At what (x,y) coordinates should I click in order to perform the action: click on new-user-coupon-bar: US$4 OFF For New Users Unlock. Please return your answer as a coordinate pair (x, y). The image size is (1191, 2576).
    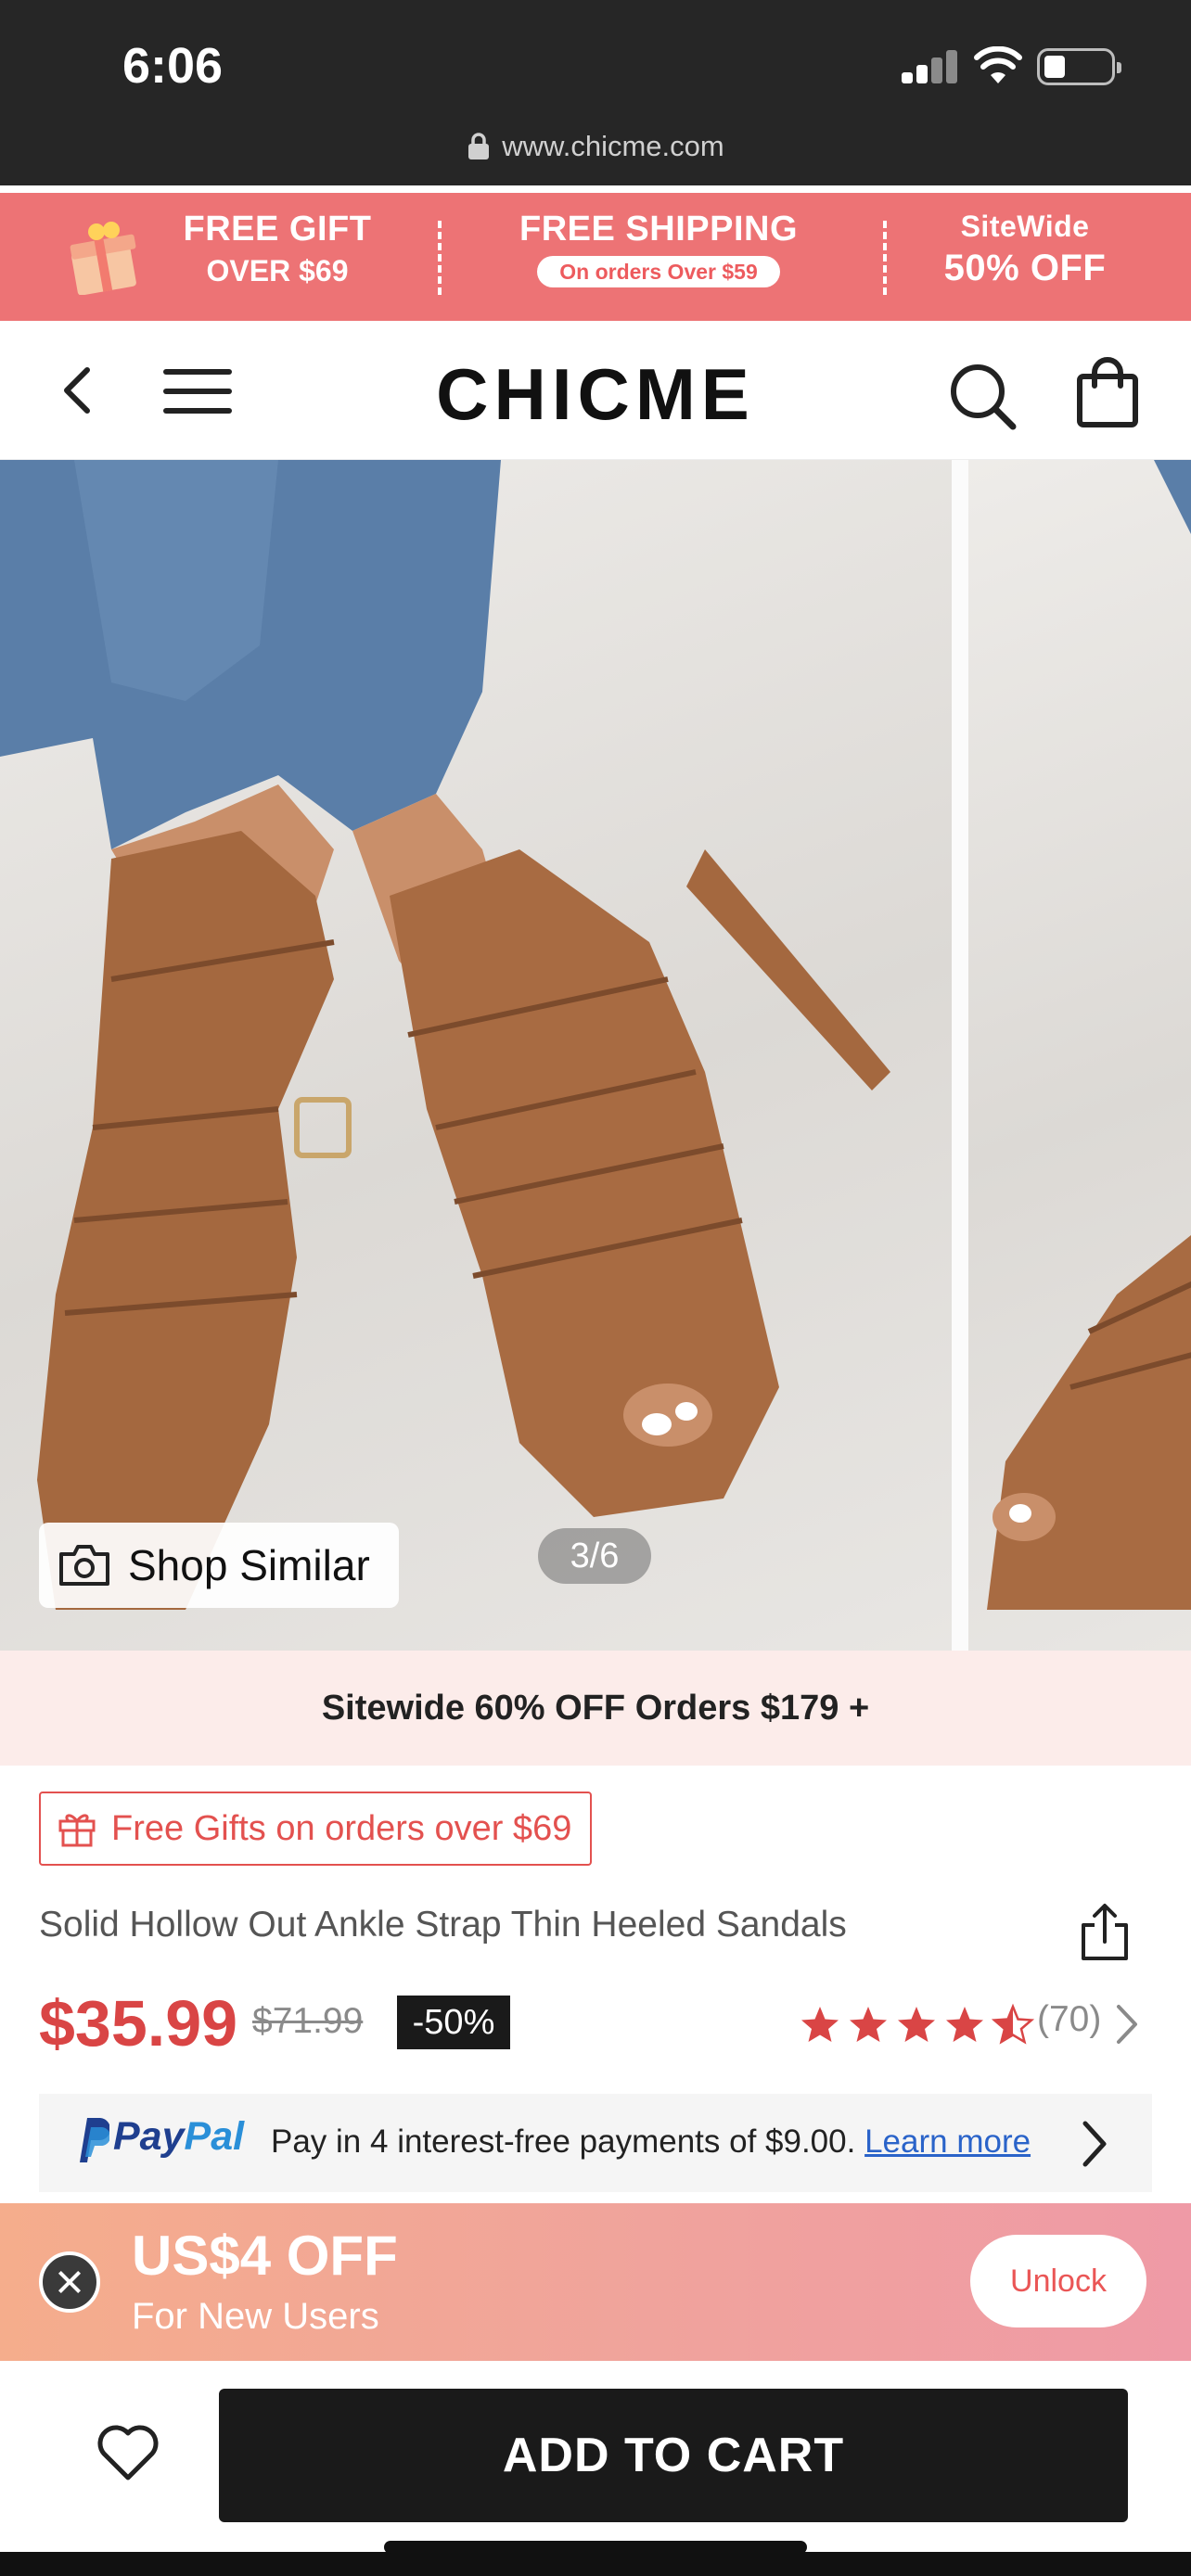
    Looking at the image, I should click on (595, 2282).